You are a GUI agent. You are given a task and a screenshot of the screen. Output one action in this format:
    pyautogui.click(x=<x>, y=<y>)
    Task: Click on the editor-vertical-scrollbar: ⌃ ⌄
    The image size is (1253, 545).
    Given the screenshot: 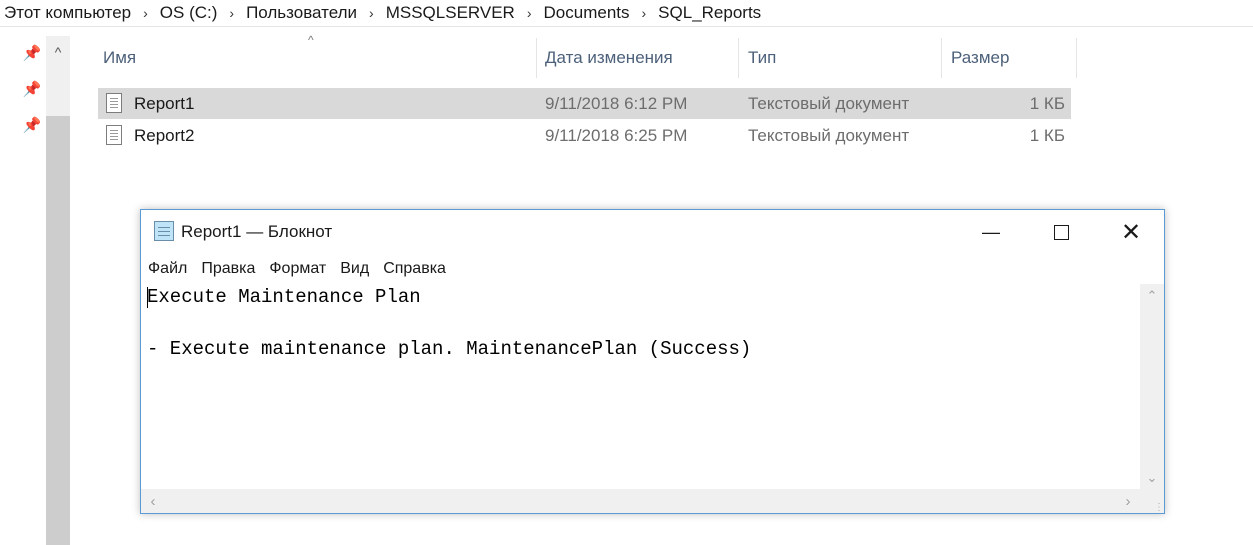 What is the action you would take?
    pyautogui.click(x=1152, y=387)
    